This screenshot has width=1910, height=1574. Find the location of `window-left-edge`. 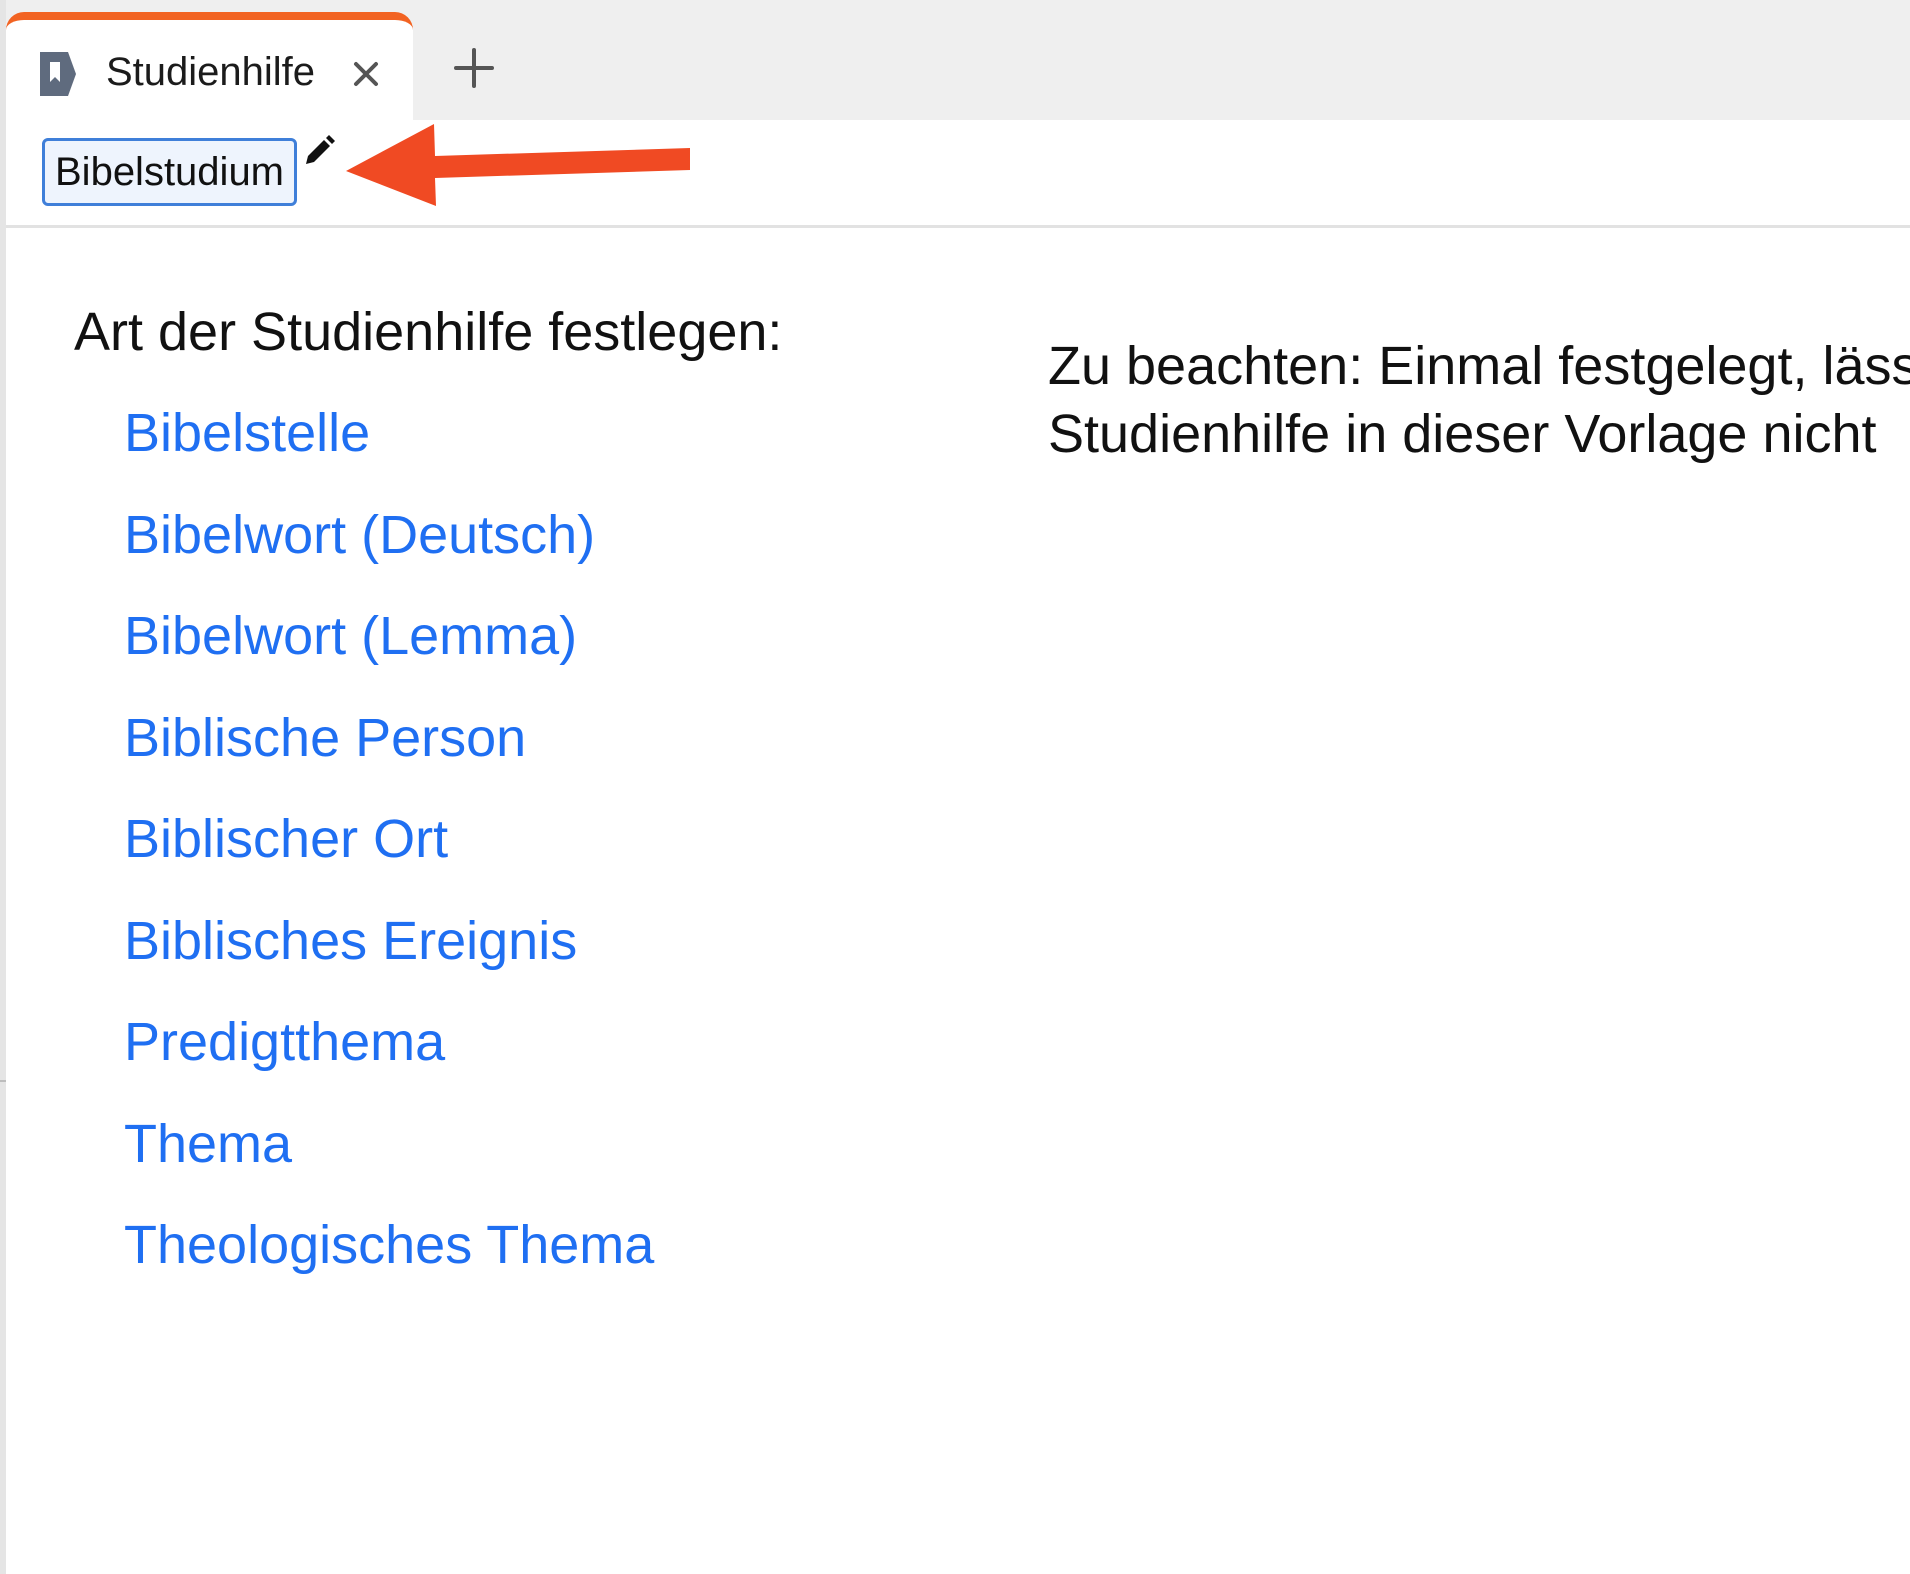

window-left-edge is located at coordinates (3, 787).